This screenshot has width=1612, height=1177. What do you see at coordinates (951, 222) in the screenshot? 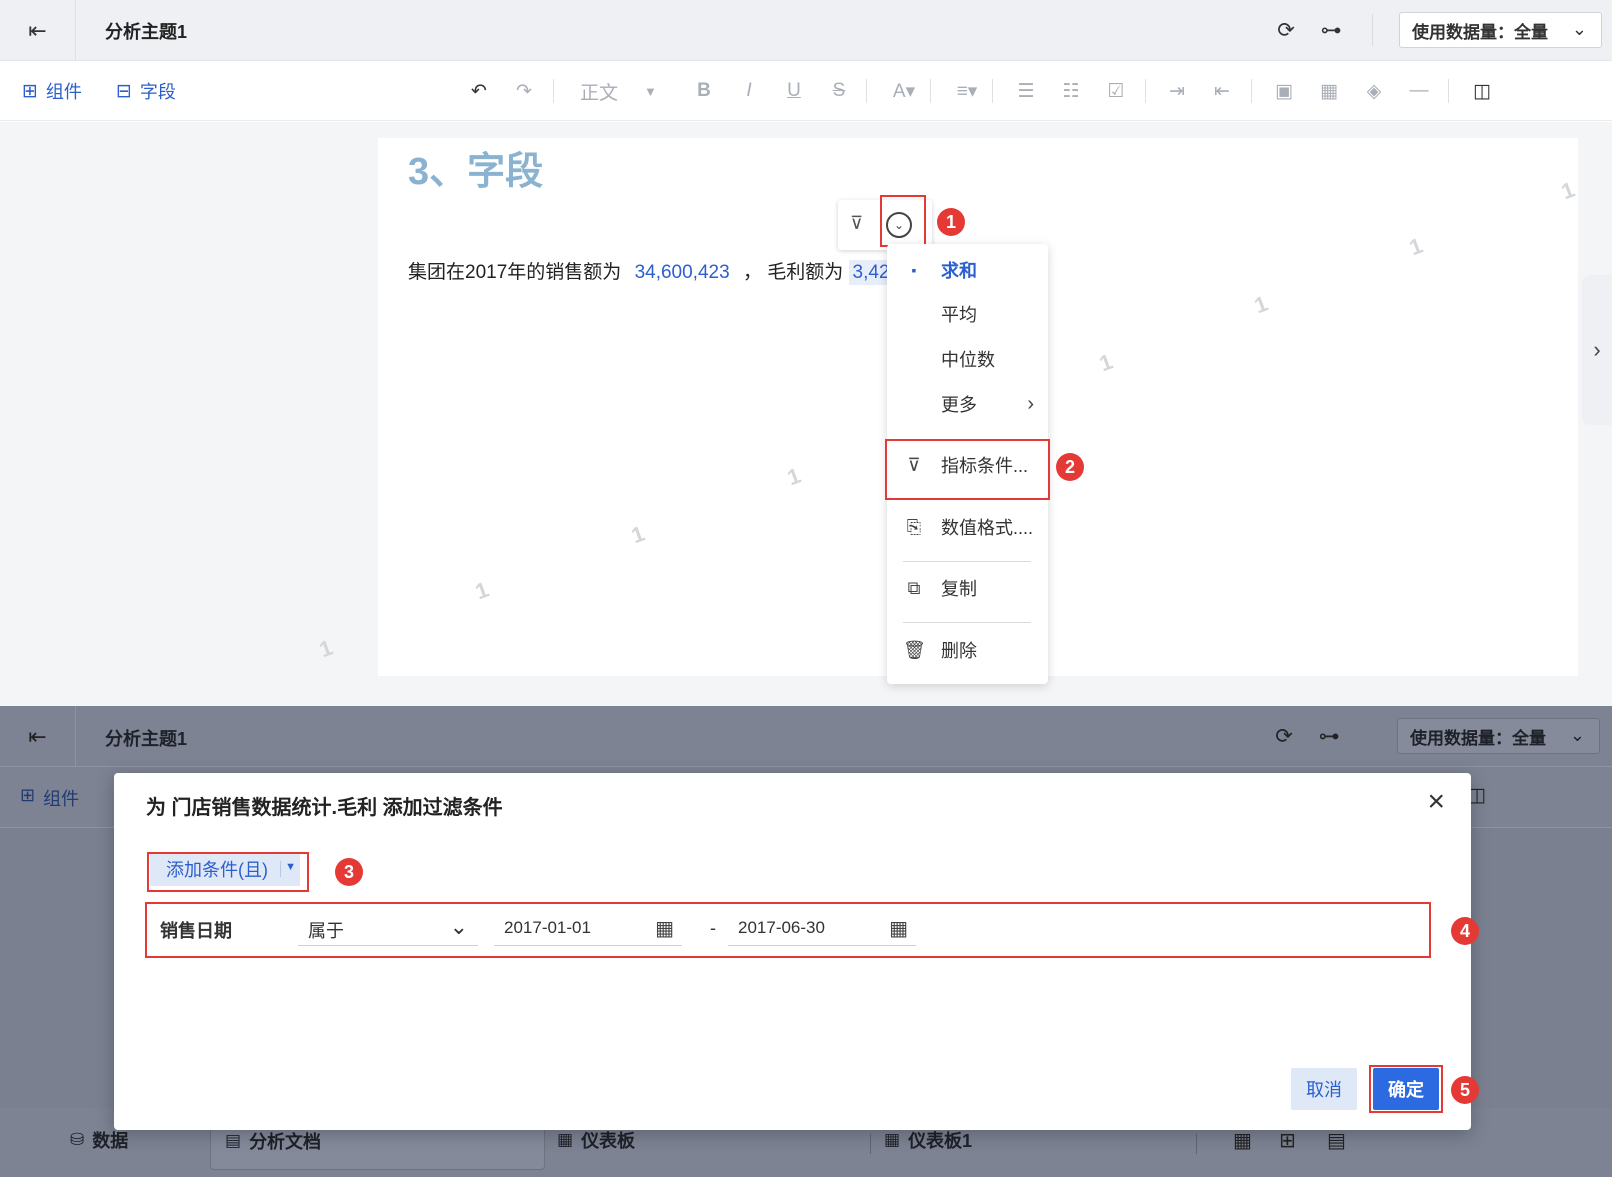
I see `step-badge: 1` at bounding box center [951, 222].